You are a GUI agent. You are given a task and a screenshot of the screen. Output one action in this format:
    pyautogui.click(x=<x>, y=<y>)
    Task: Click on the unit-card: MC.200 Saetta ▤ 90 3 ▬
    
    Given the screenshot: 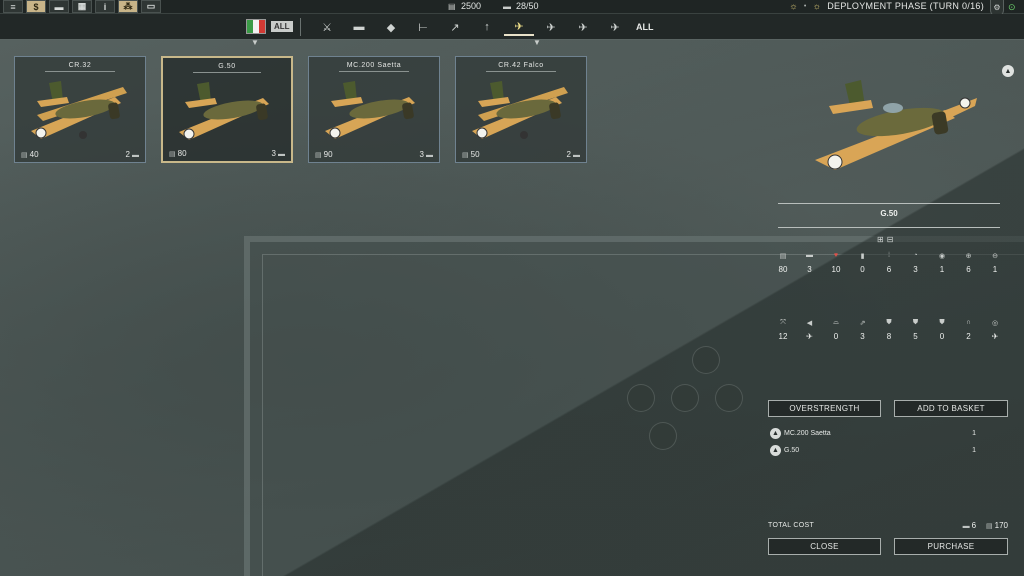 What is the action you would take?
    pyautogui.click(x=374, y=109)
    